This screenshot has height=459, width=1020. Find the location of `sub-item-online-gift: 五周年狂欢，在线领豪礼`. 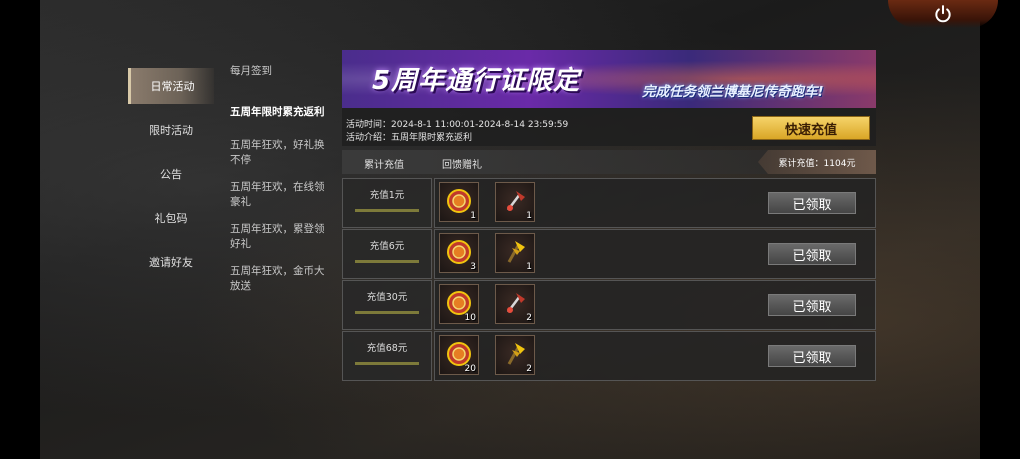

sub-item-online-gift: 五周年狂欢，在线领豪礼 is located at coordinates (280, 195).